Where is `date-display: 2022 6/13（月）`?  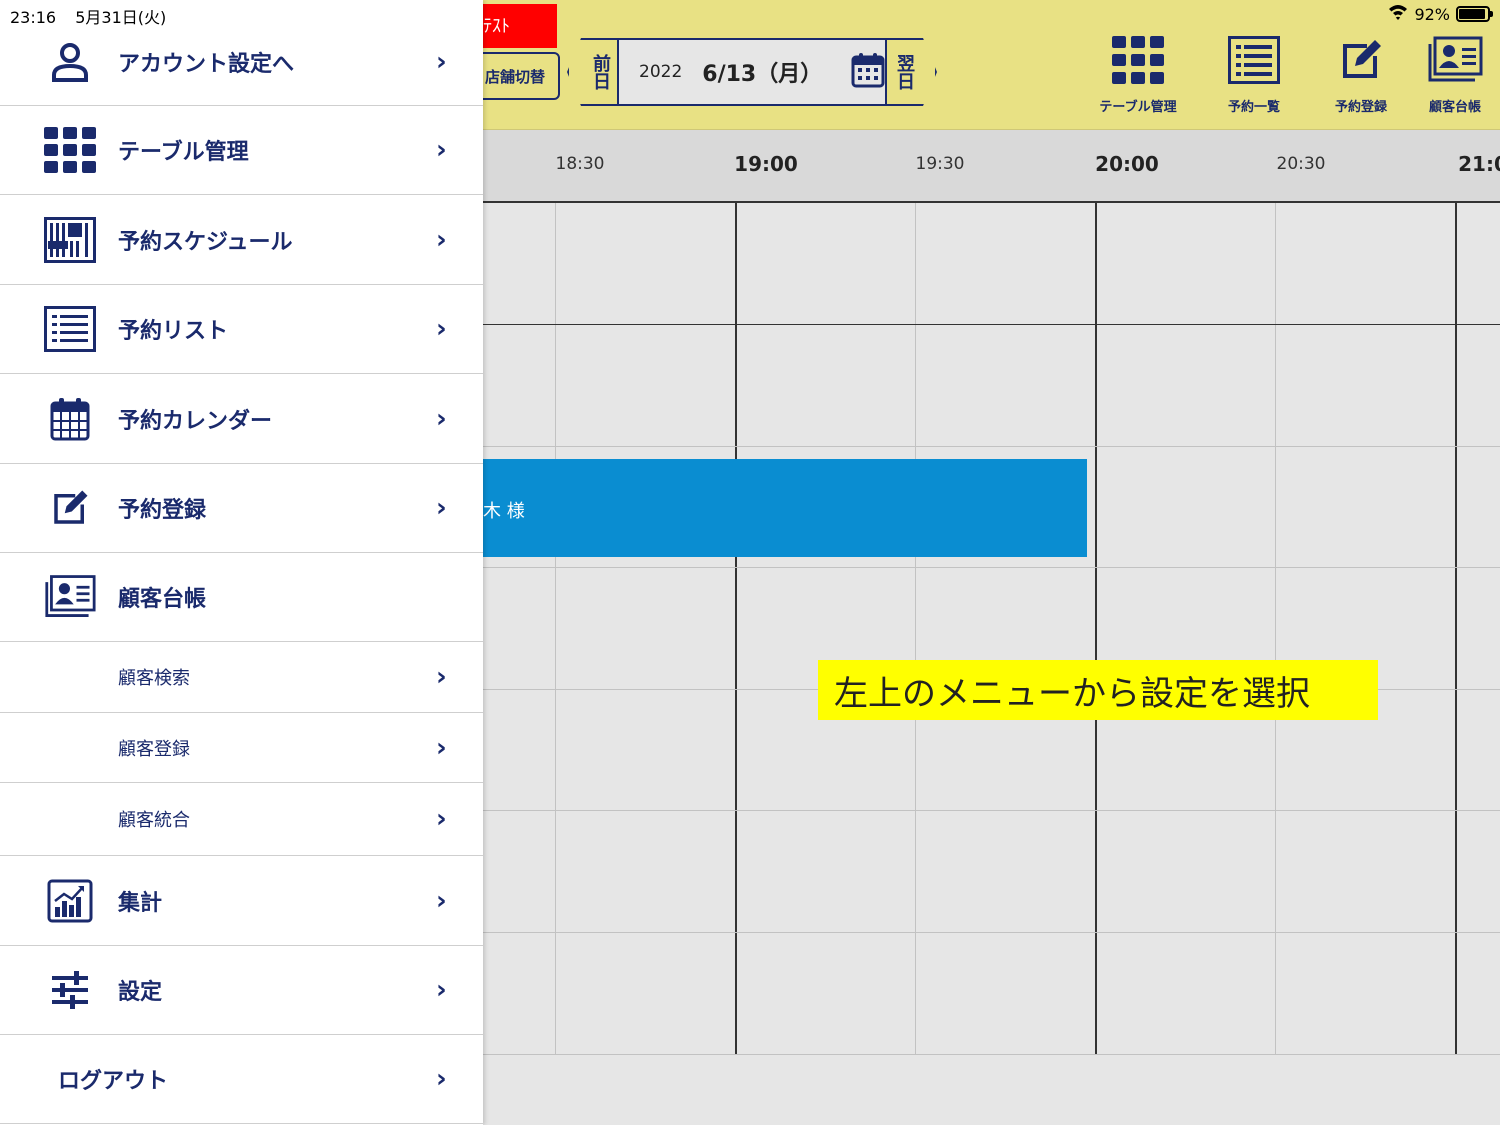 date-display: 2022 6/13（月） is located at coordinates (752, 72).